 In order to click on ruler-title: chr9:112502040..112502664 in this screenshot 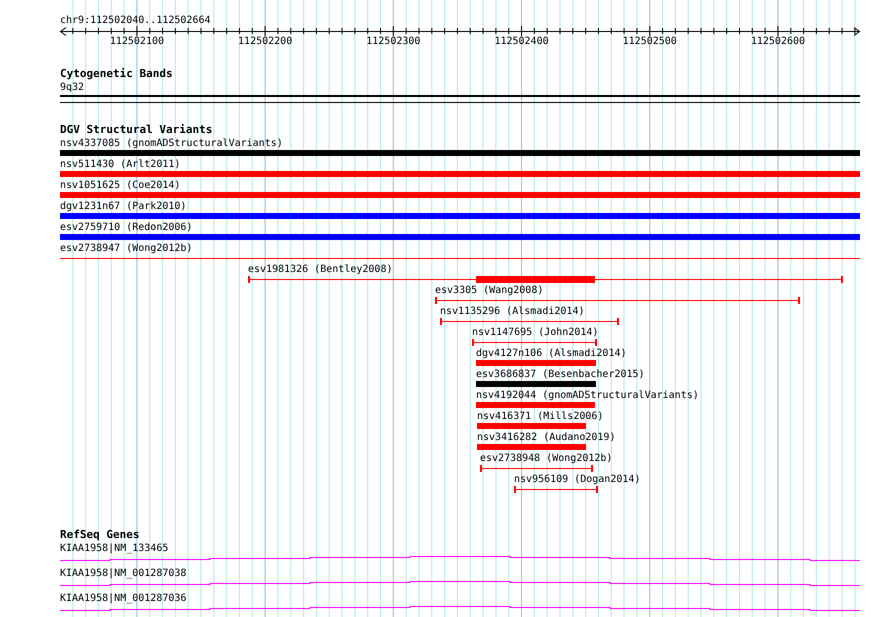, I will do `click(135, 20)`.